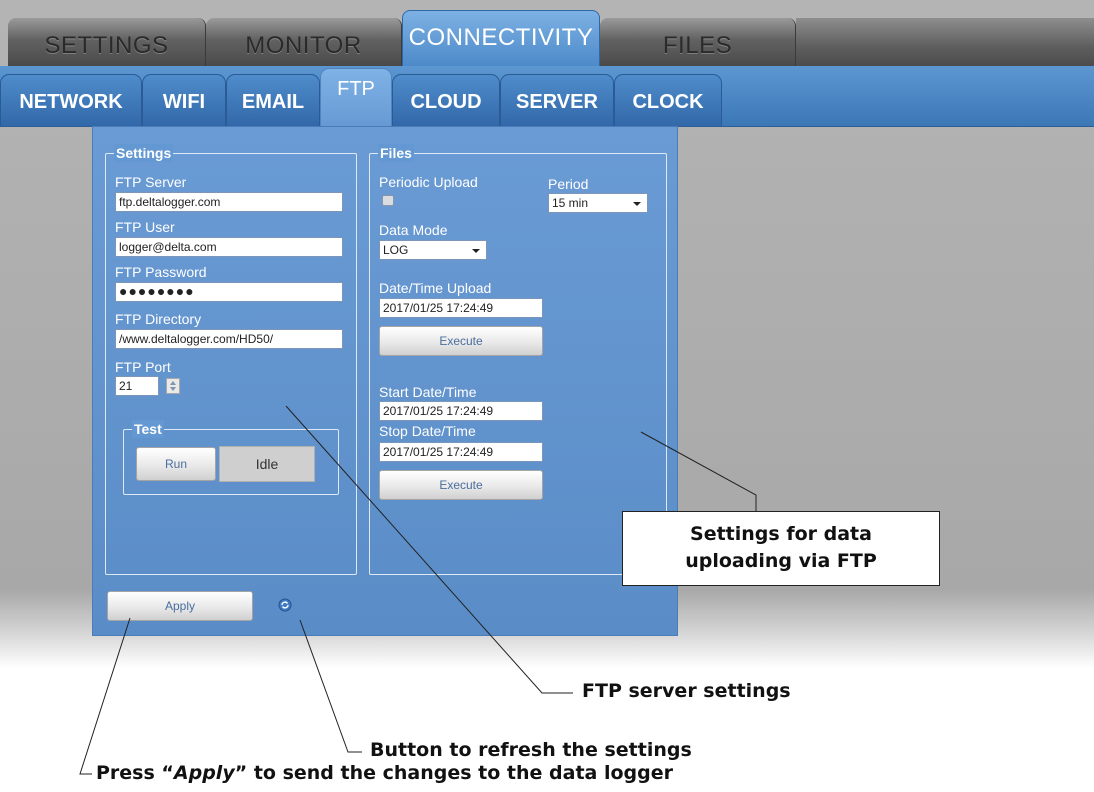 The width and height of the screenshot is (1094, 792). I want to click on datetime-upload-input: 2017/01/25 17:24:49, so click(461, 308).